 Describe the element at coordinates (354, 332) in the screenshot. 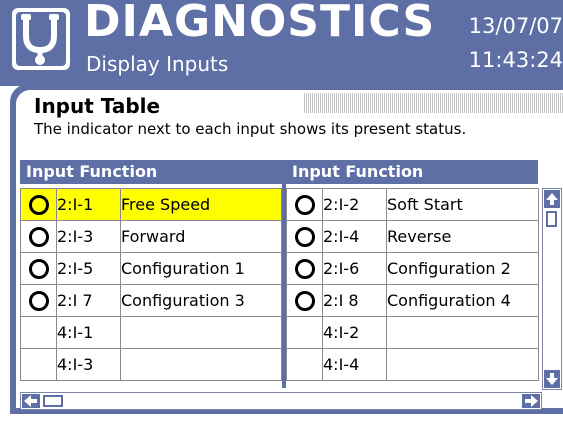

I see `input-address: 4:I-2` at that location.